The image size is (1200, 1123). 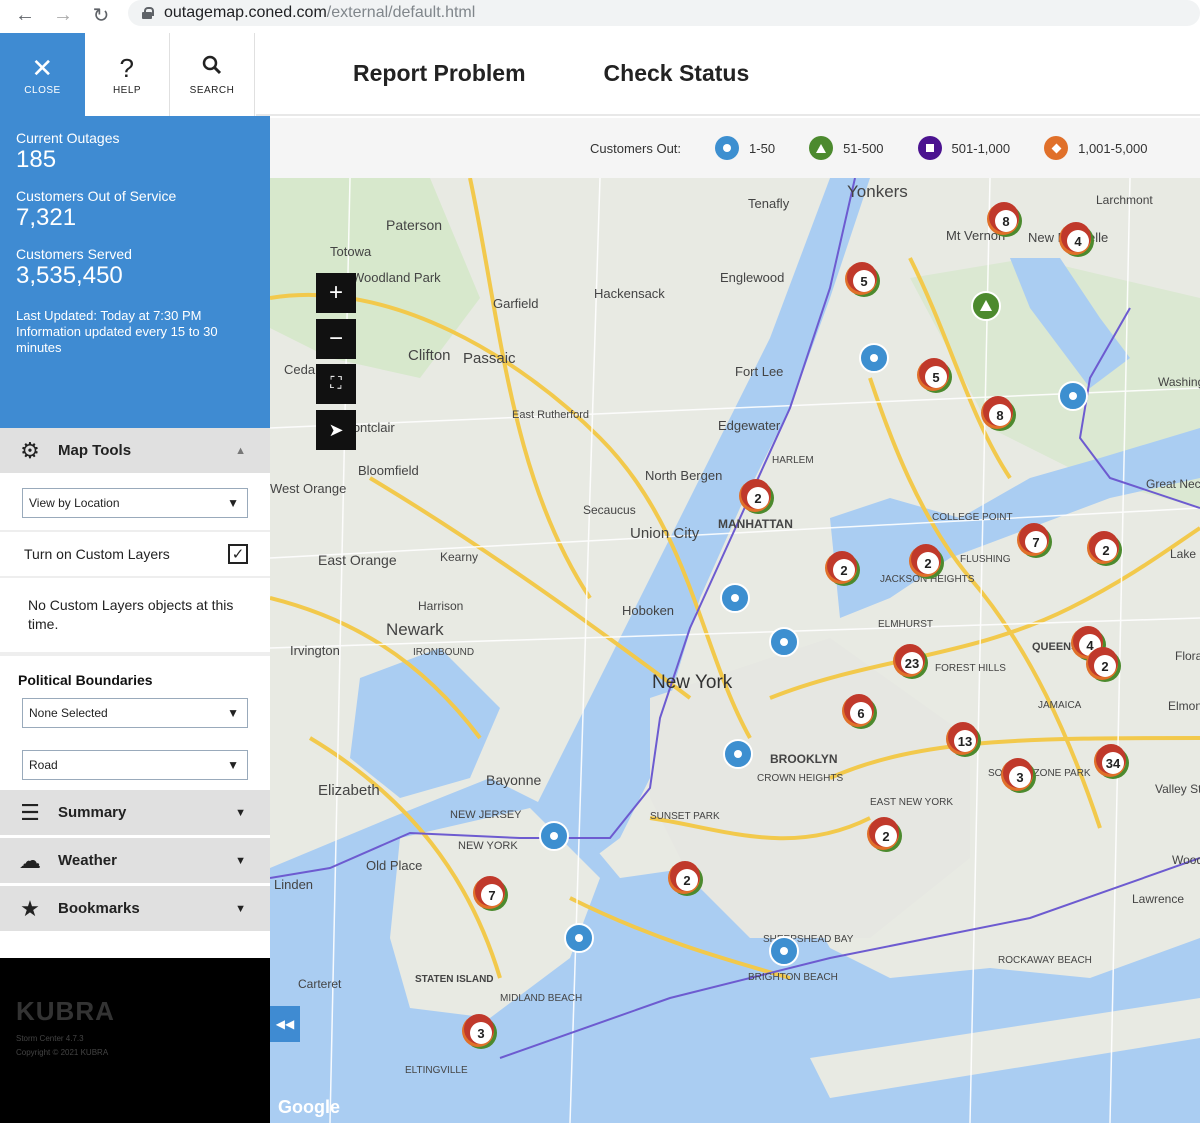 I want to click on customers-out-label: Customers Out of Service, so click(x=96, y=196).